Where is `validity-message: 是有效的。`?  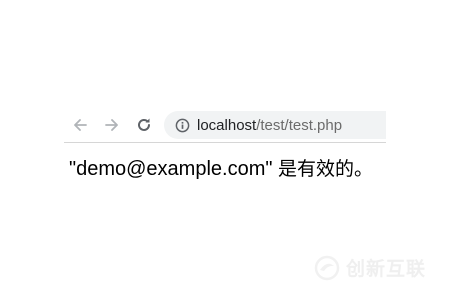
validity-message: 是有效的。 is located at coordinates (326, 169).